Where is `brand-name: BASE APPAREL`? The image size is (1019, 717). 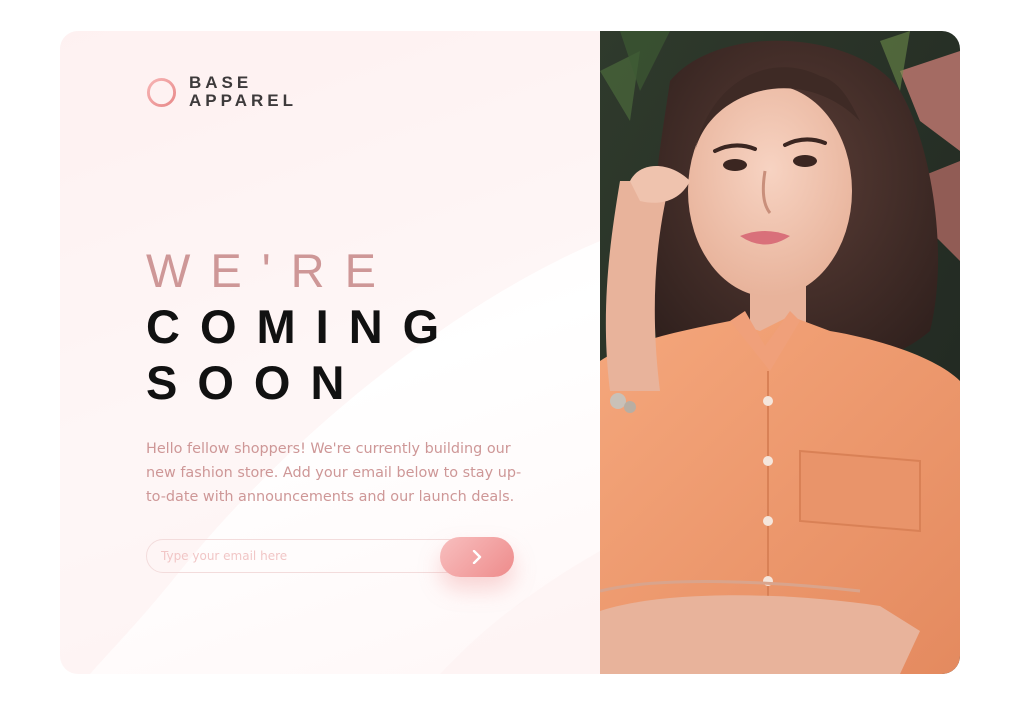
brand-name: BASE APPAREL is located at coordinates (243, 92).